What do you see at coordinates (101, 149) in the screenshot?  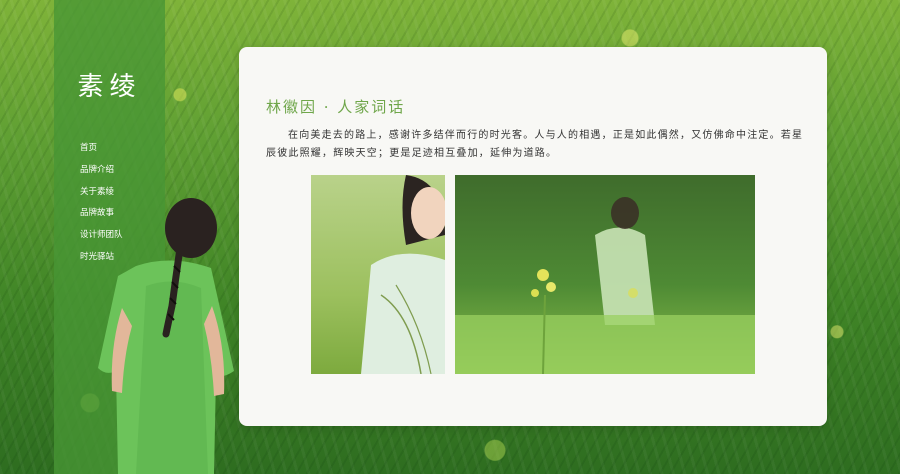 I see `nav-item-home: 首页` at bounding box center [101, 149].